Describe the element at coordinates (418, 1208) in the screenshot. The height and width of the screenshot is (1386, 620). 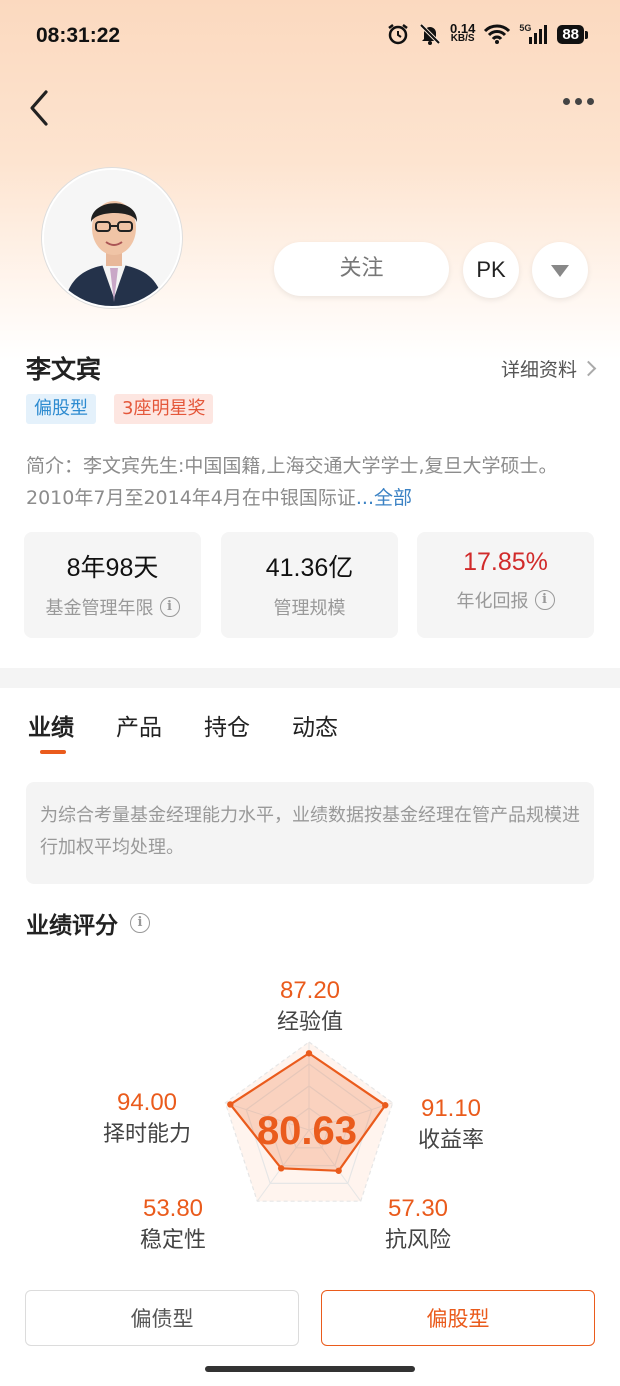
I see `radar-score-label: 57.30` at that location.